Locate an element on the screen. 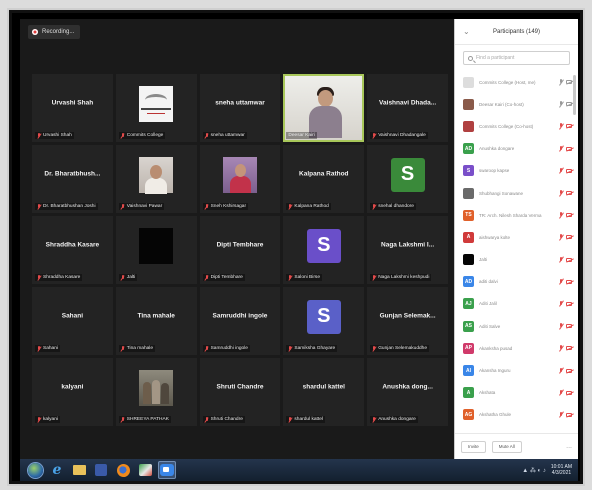 Image resolution: width=592 pixels, height=490 pixels. participant-row: TS TR: Arch. Nilesh Sharda Verma is located at coordinates (516, 215).